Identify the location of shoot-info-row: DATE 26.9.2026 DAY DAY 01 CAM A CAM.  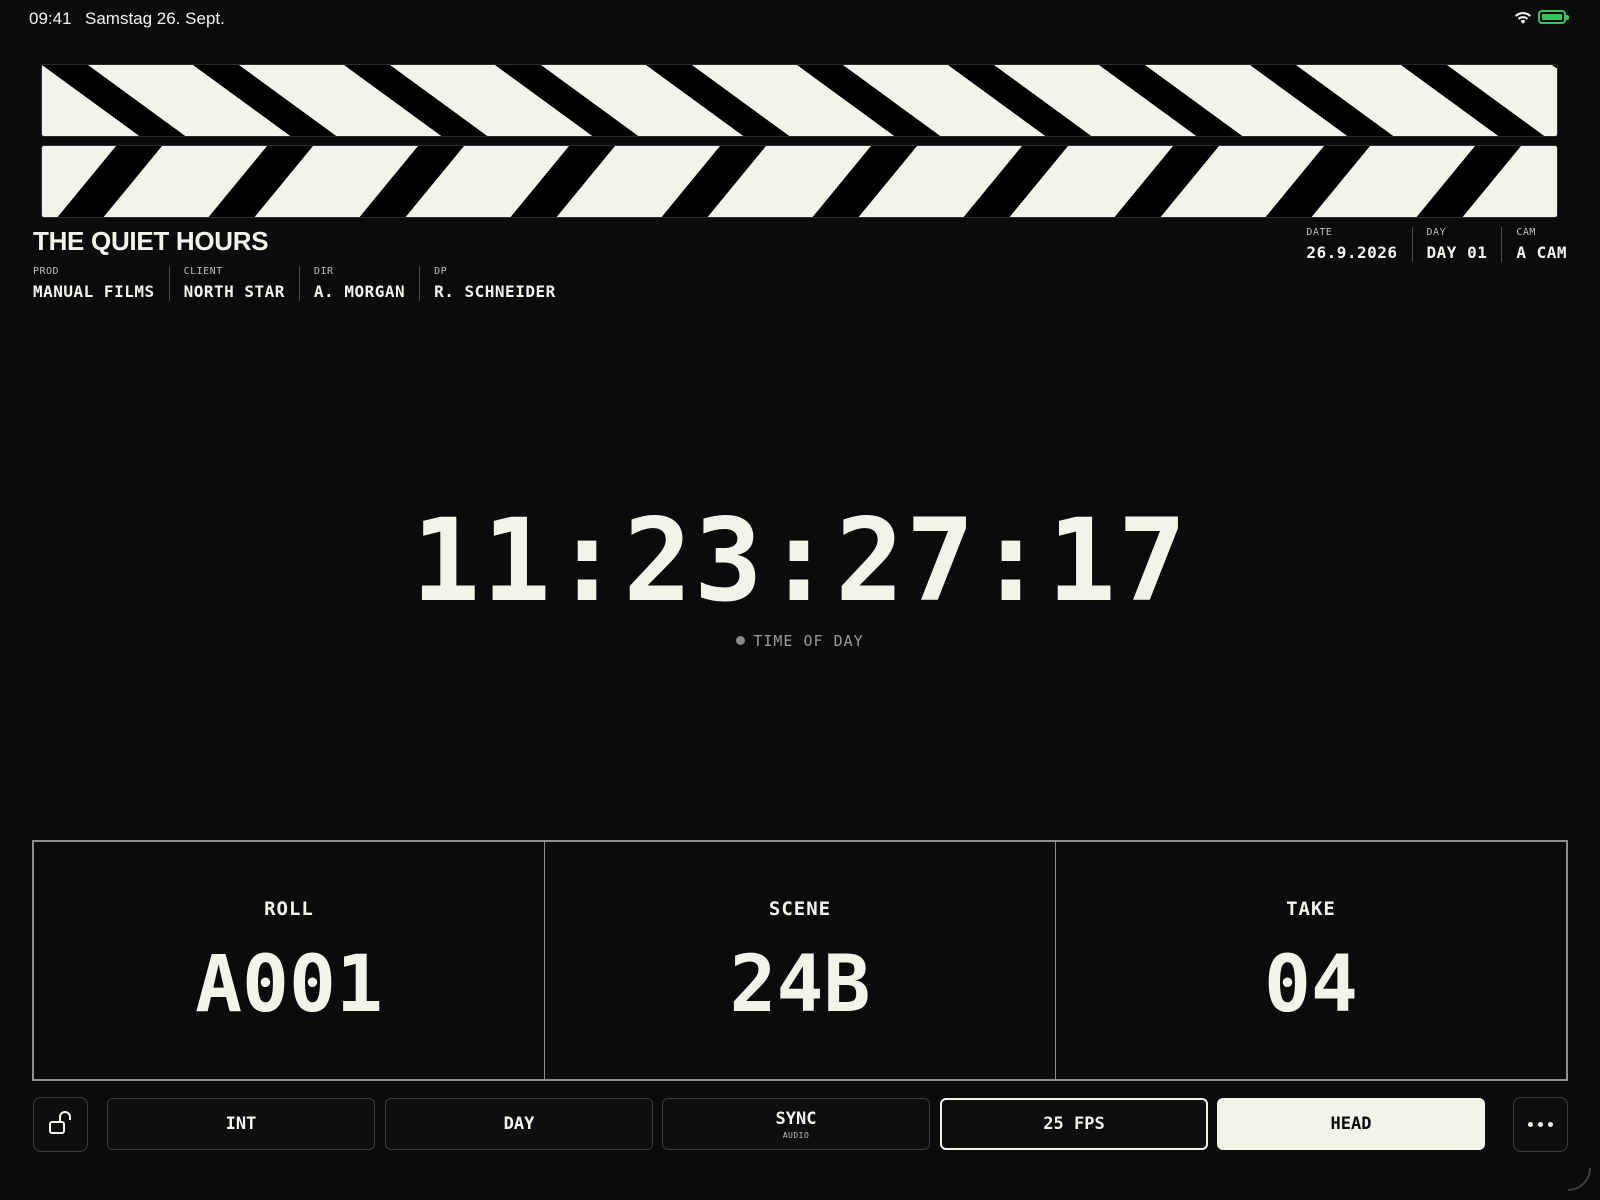
(1436, 244).